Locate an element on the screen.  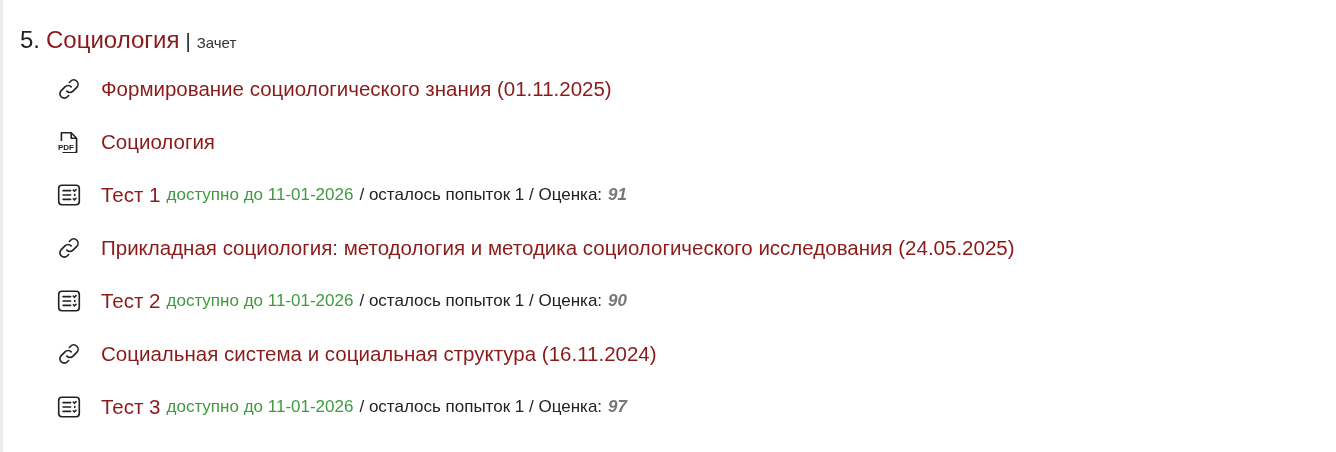
test-link: Тест 1 is located at coordinates (131, 194).